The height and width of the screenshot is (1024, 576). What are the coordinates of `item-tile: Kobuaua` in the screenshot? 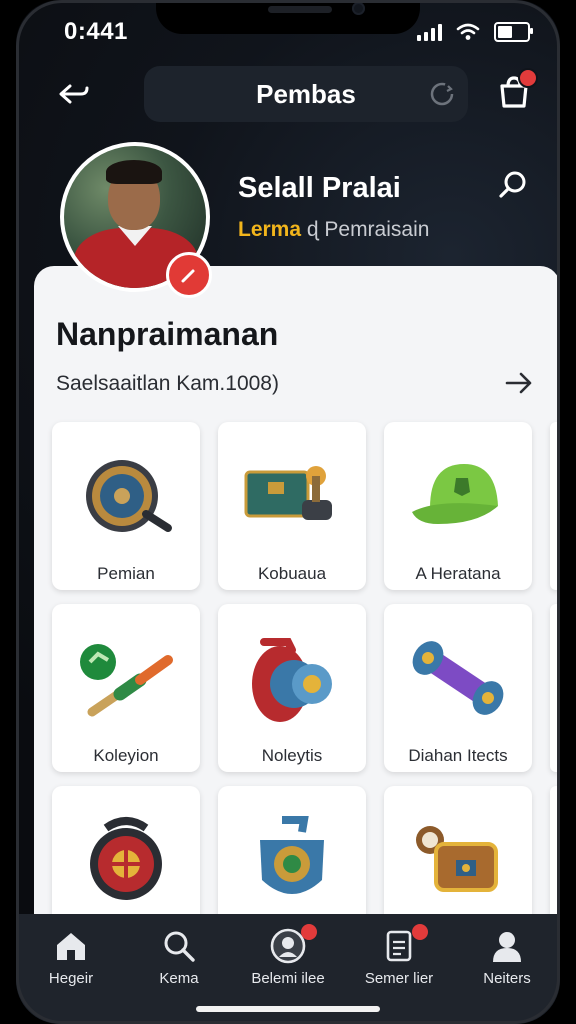 It's located at (292, 506).